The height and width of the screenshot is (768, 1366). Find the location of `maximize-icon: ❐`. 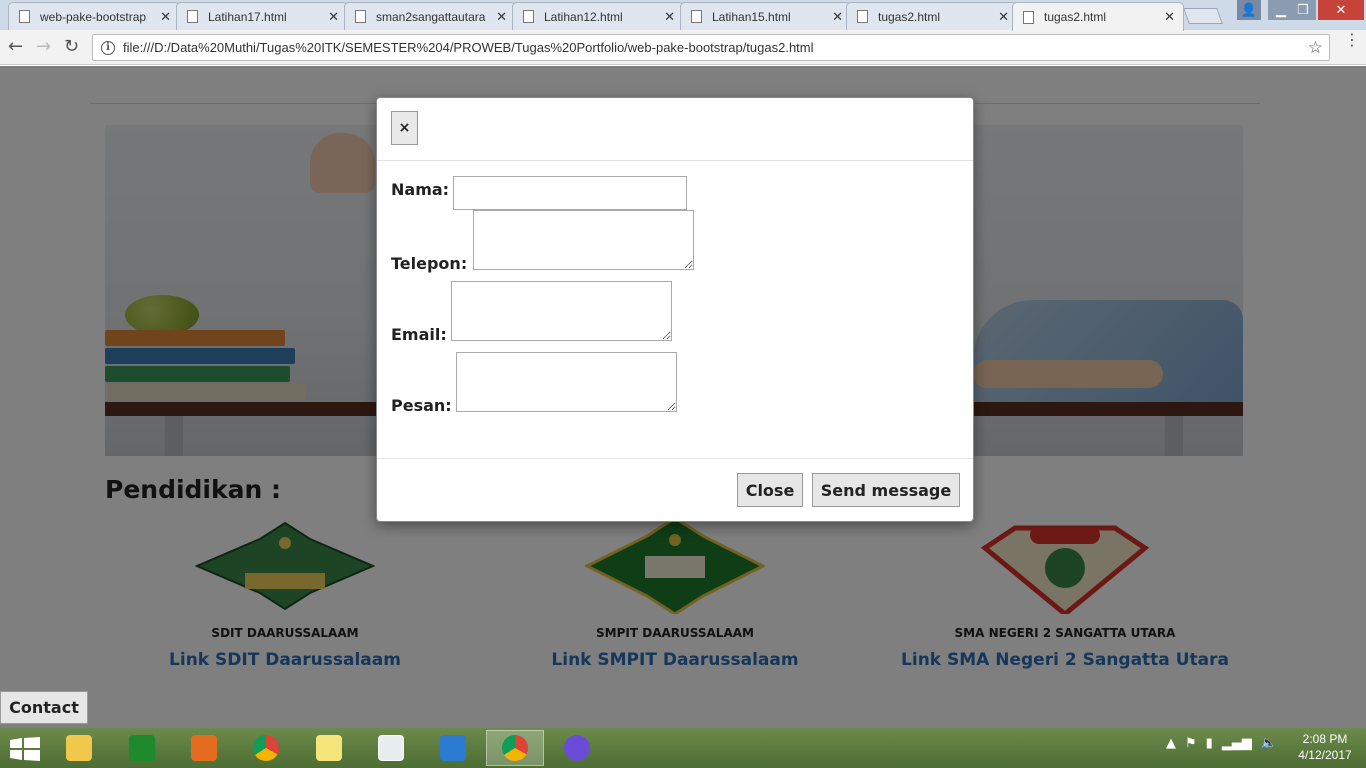

maximize-icon: ❐ is located at coordinates (1303, 10).